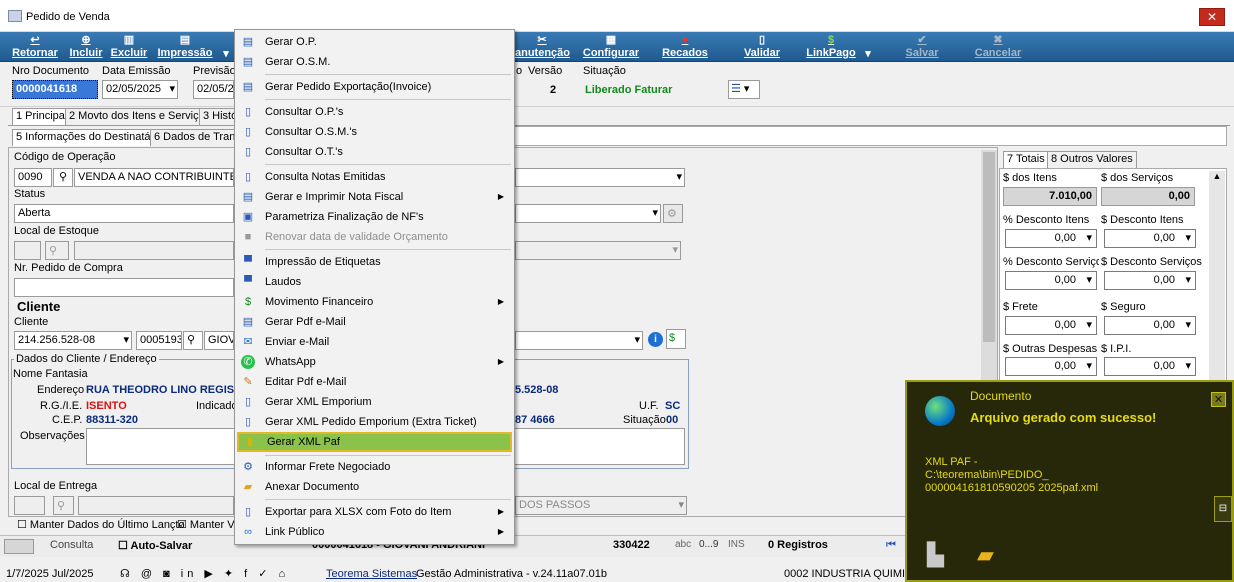 The height and width of the screenshot is (582, 1234). I want to click on validar-button: ▯ Validar, so click(762, 47).